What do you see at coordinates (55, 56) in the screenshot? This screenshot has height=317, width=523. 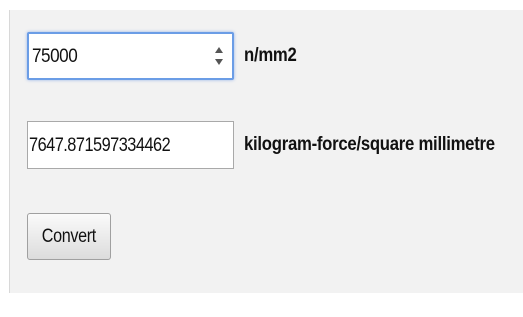 I see `input-value-text: 75000` at bounding box center [55, 56].